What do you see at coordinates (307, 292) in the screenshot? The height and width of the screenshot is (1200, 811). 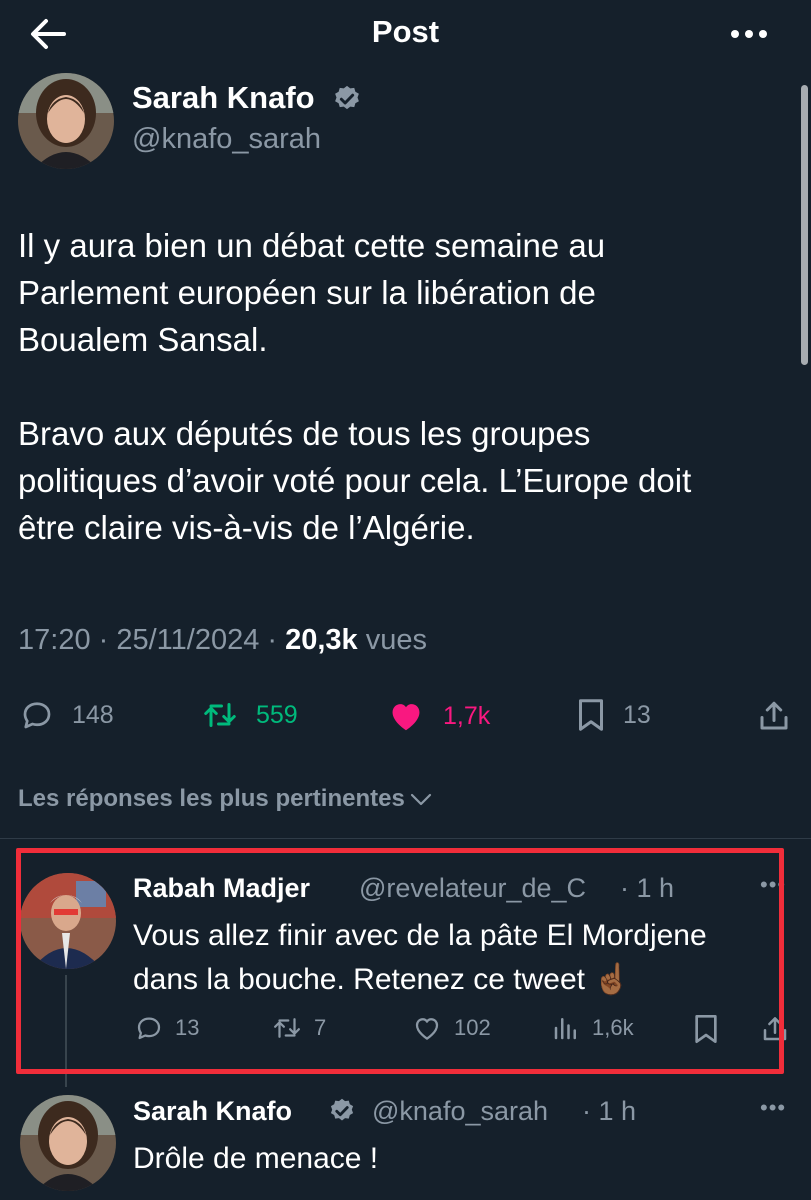 I see `tweet-line: Parlement européen sur la libération de` at bounding box center [307, 292].